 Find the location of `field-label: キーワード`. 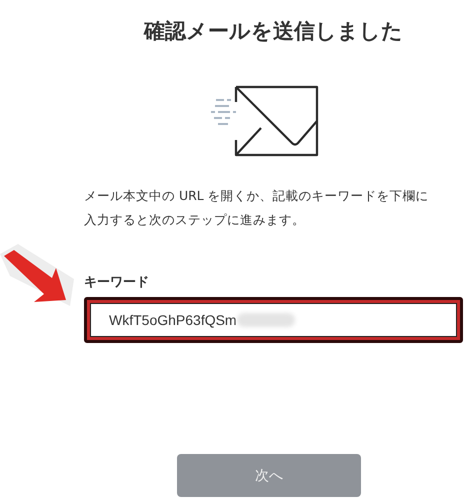

field-label: キーワード is located at coordinates (116, 283).